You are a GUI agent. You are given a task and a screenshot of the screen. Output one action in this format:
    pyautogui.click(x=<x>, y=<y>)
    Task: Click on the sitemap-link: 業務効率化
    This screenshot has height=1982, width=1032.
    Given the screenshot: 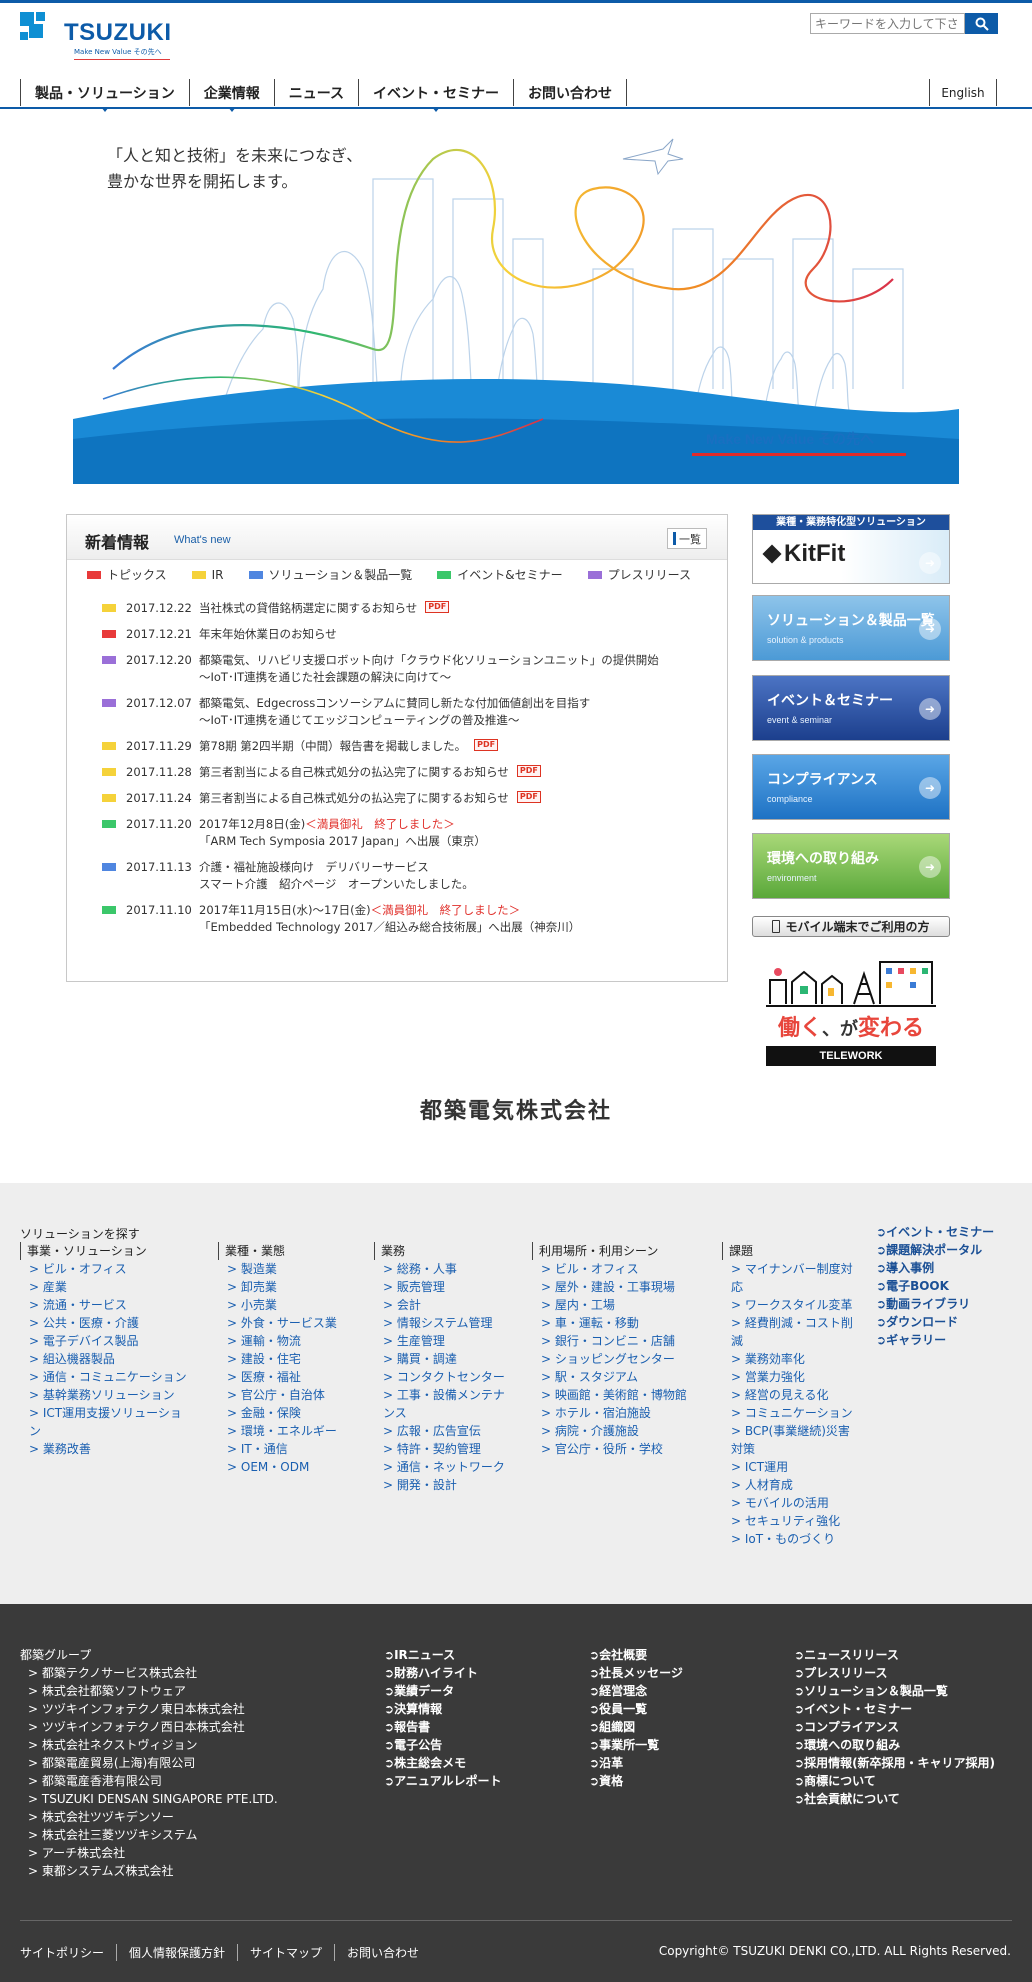 What is the action you would take?
    pyautogui.click(x=794, y=1359)
    